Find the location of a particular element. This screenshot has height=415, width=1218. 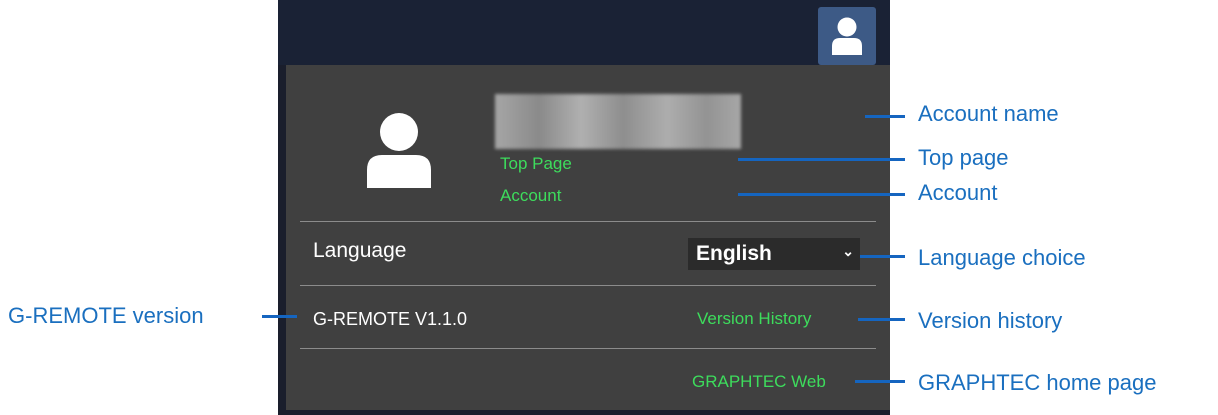

version-history-link: Version History is located at coordinates (754, 319).